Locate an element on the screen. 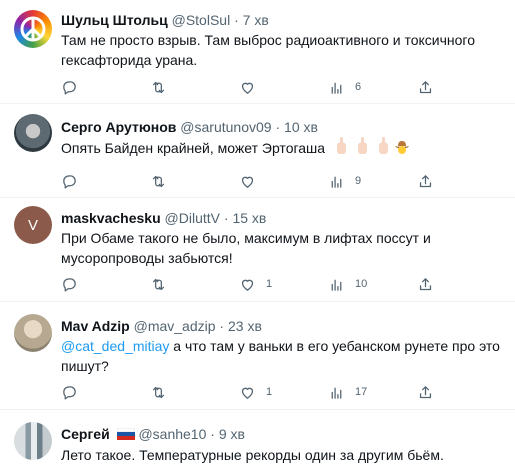 This screenshot has width=515, height=471. views-button: 9 is located at coordinates (344, 181).